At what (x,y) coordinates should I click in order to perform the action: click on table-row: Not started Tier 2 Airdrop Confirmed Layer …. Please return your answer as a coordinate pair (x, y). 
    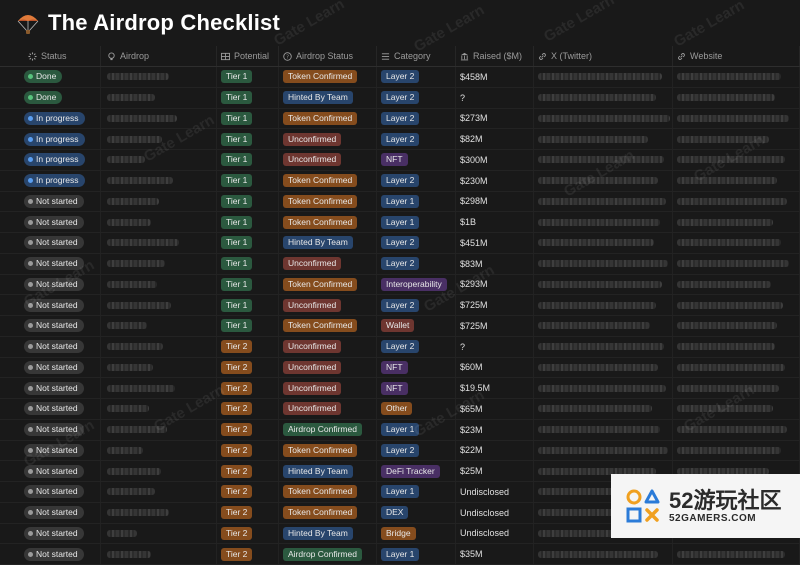
    Looking at the image, I should click on (400, 554).